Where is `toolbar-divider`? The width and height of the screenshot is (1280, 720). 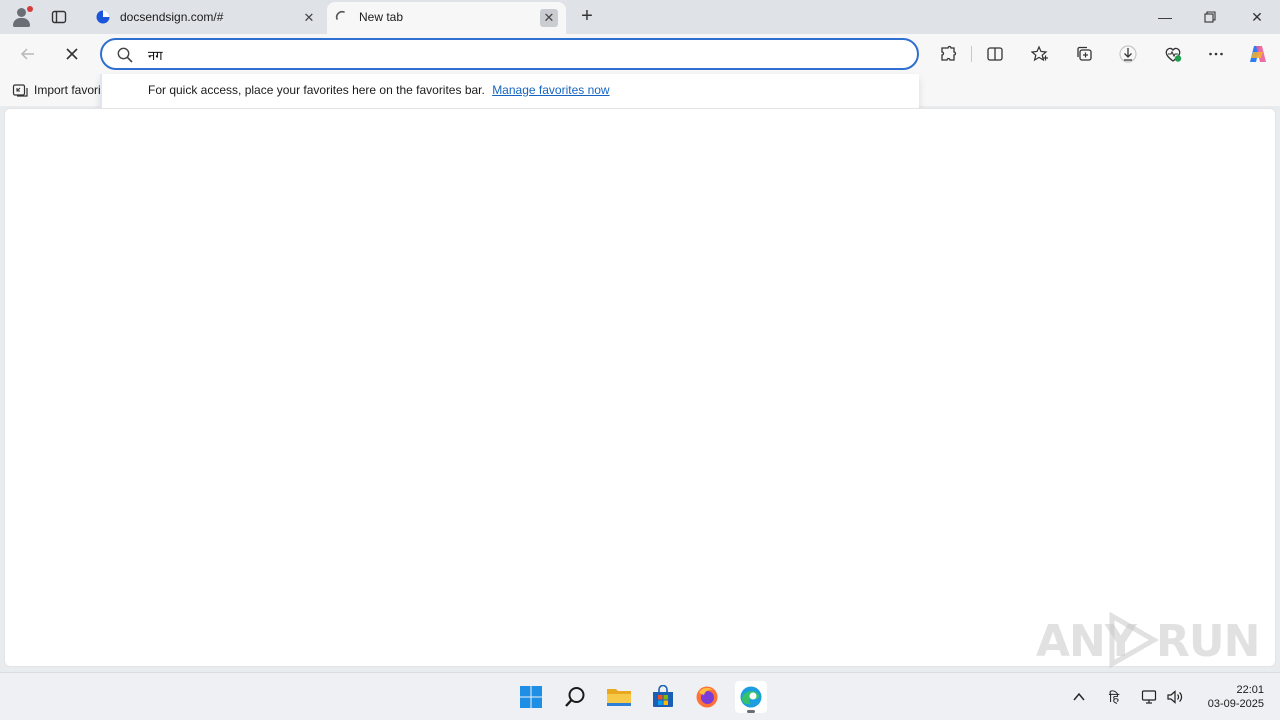 toolbar-divider is located at coordinates (971, 54).